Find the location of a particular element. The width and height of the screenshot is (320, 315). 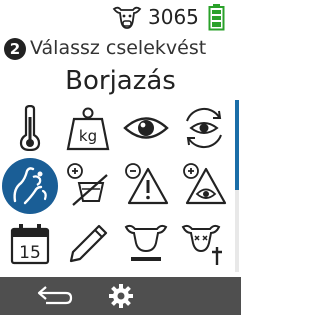

thermometer-icon is located at coordinates (30, 128).